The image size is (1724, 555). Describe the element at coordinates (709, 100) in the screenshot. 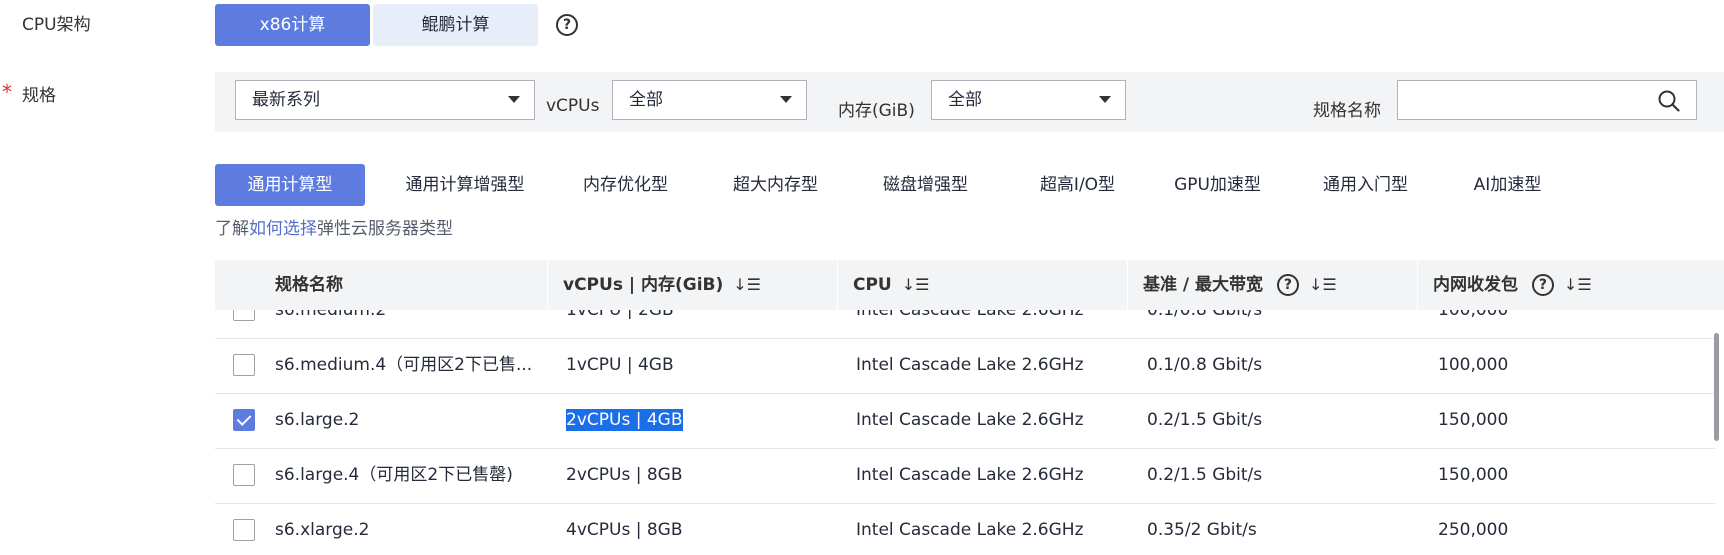

I see `vcpus-select: 全部` at that location.